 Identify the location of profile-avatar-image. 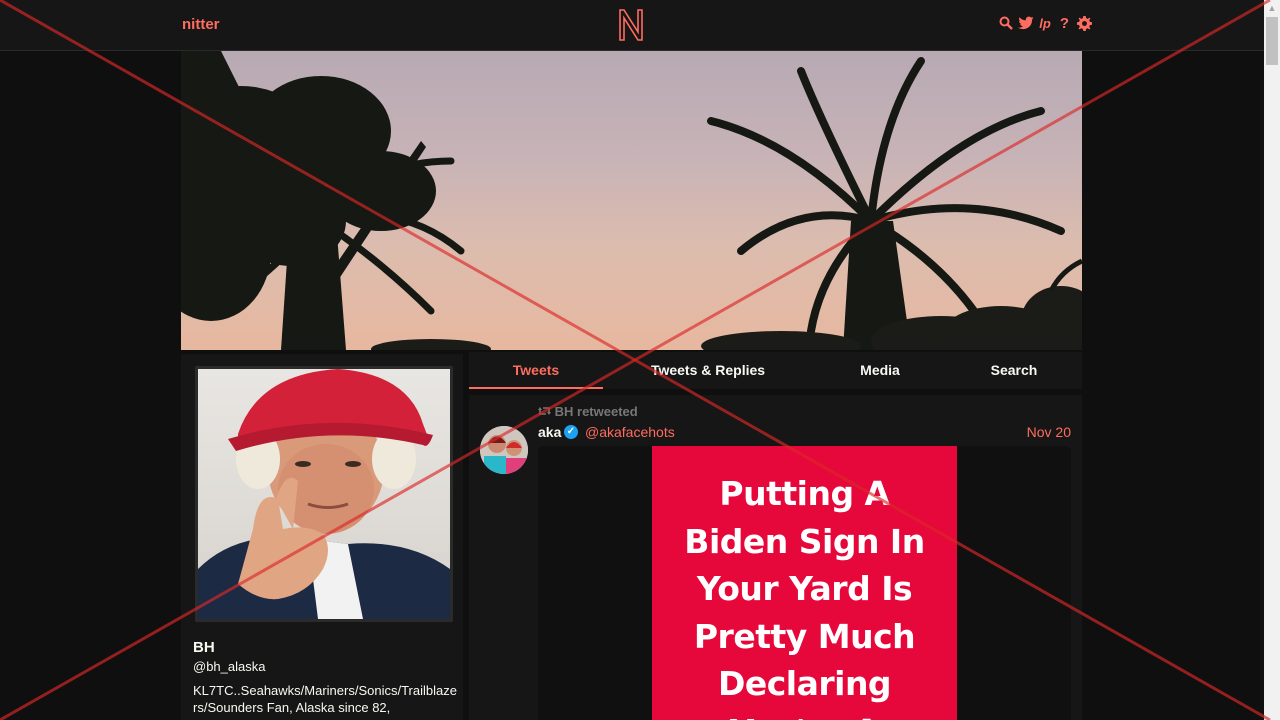
(324, 494).